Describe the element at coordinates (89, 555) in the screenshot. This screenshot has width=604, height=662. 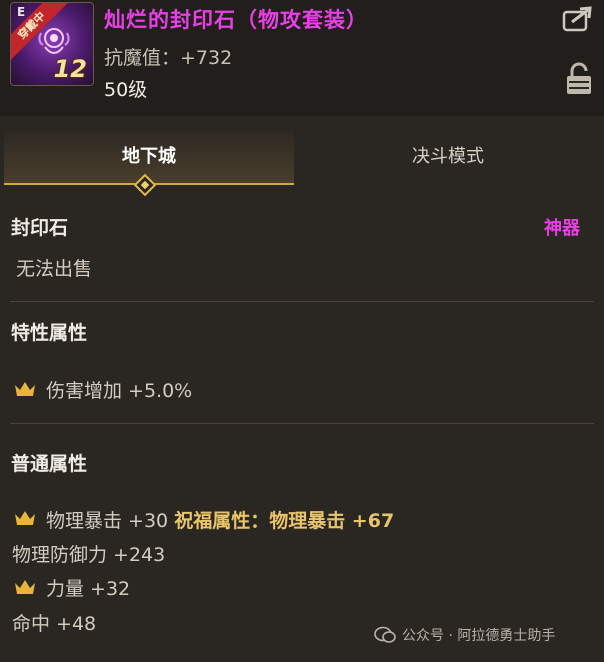
I see `attr-line: 物理防御力 +243` at that location.